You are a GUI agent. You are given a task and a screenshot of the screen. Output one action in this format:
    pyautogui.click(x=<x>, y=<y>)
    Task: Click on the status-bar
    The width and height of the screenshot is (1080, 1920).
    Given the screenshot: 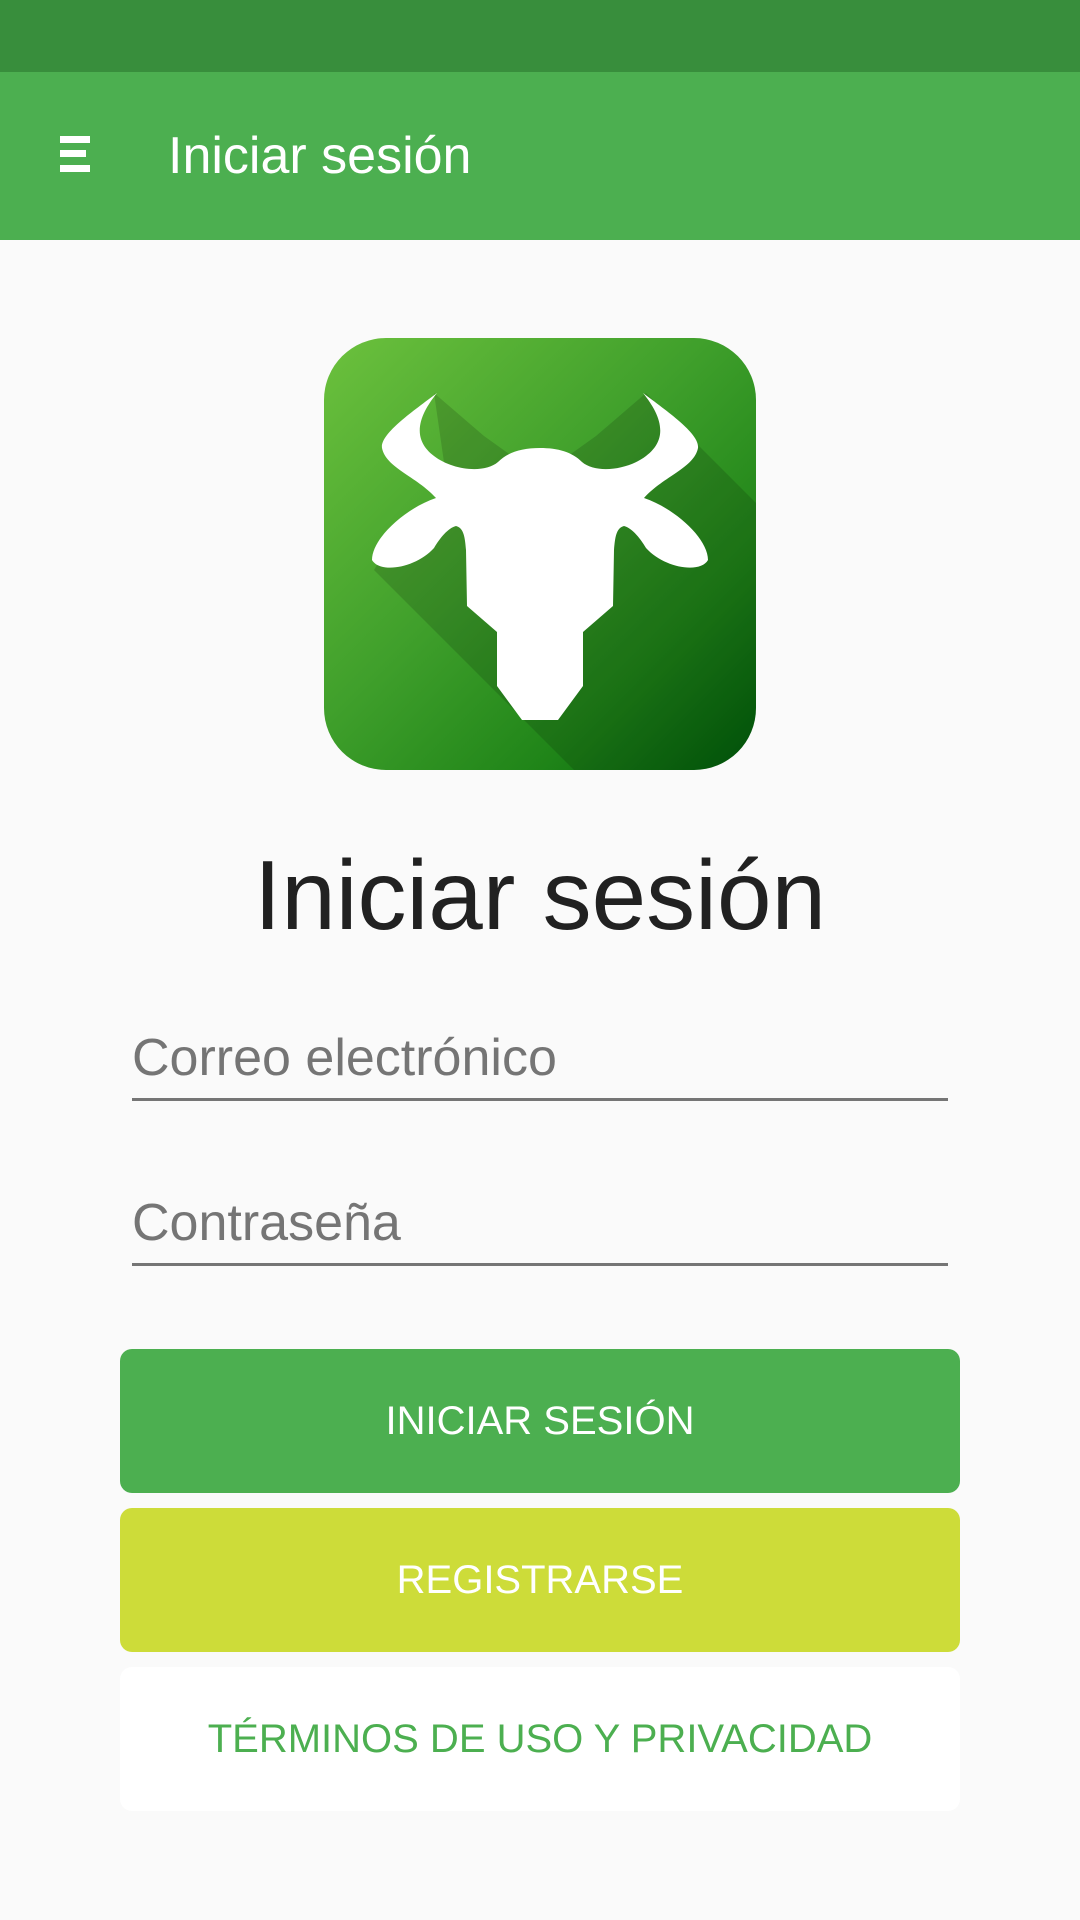 What is the action you would take?
    pyautogui.click(x=540, y=36)
    